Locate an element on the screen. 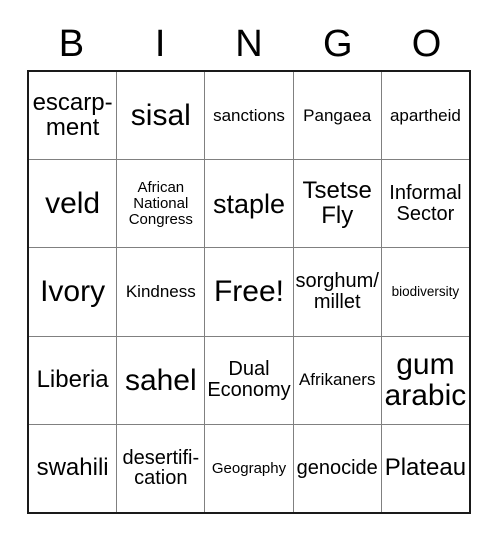 The width and height of the screenshot is (500, 544). bingo-cell: sanctions is located at coordinates (249, 116).